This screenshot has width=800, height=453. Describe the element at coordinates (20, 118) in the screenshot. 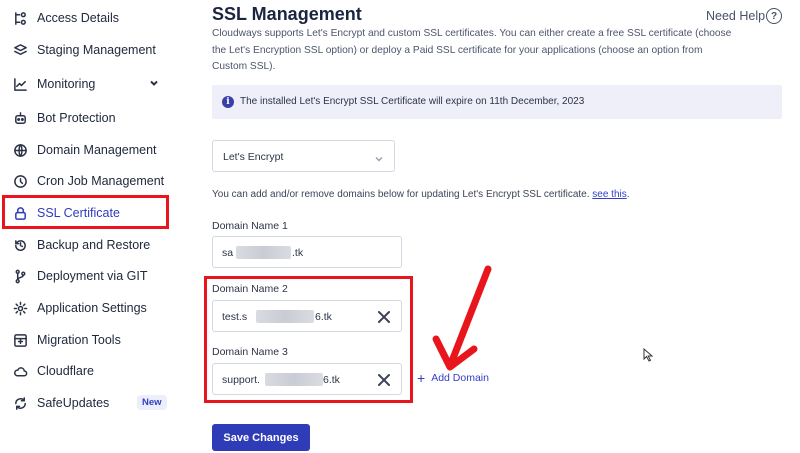

I see `robot-icon` at that location.